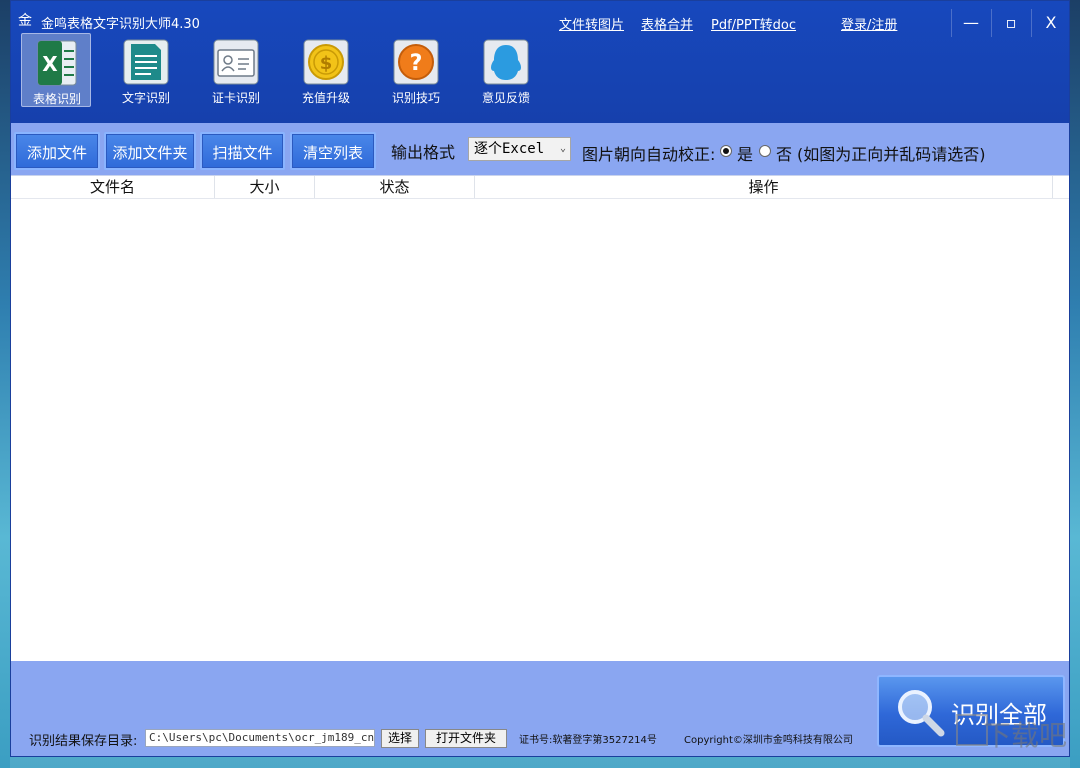 This screenshot has width=1080, height=768. Describe the element at coordinates (753, 23) in the screenshot. I see `link-pdf-ppt-to-doc: Pdf/PPT转doc` at that location.